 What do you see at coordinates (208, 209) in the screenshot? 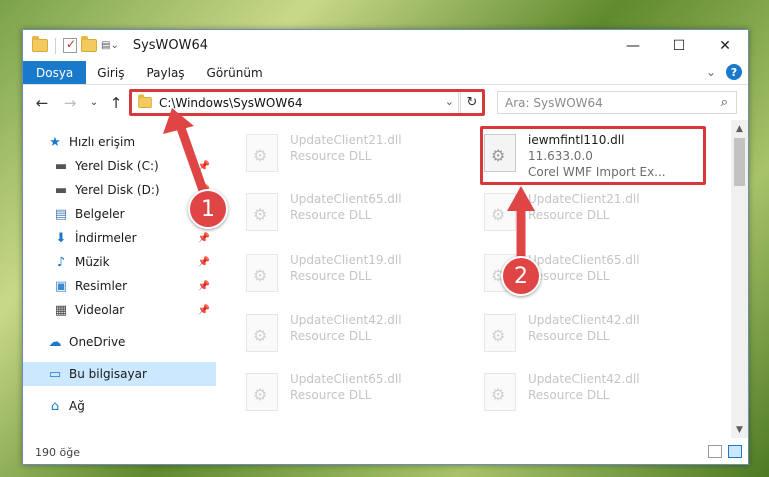
I see `step-badge-1: 1` at bounding box center [208, 209].